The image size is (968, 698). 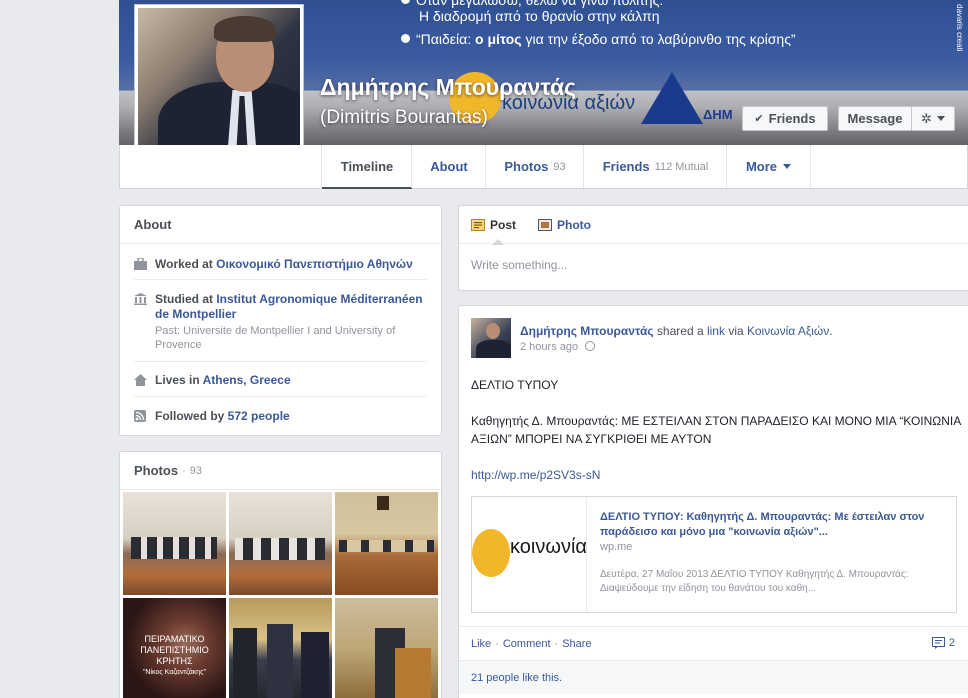 I want to click on about-lives: Lives in Athens, Greece, so click(x=280, y=380).